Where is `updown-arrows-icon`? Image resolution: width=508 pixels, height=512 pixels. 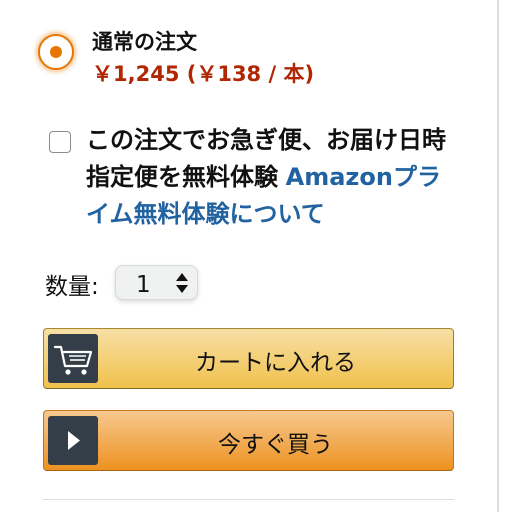 updown-arrows-icon is located at coordinates (182, 283).